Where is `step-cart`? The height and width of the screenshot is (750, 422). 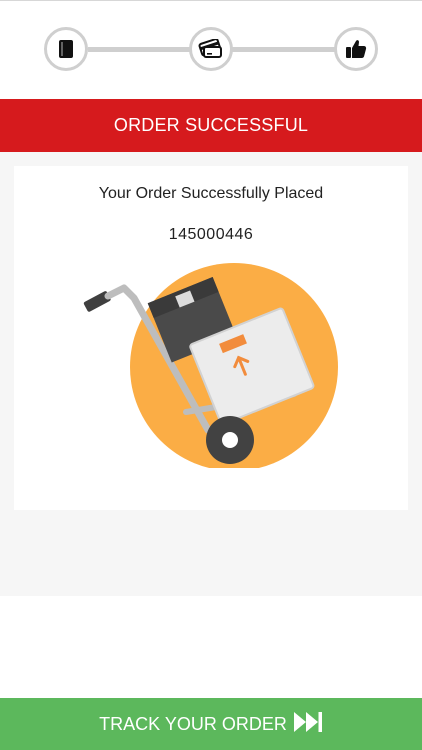
step-cart is located at coordinates (66, 49).